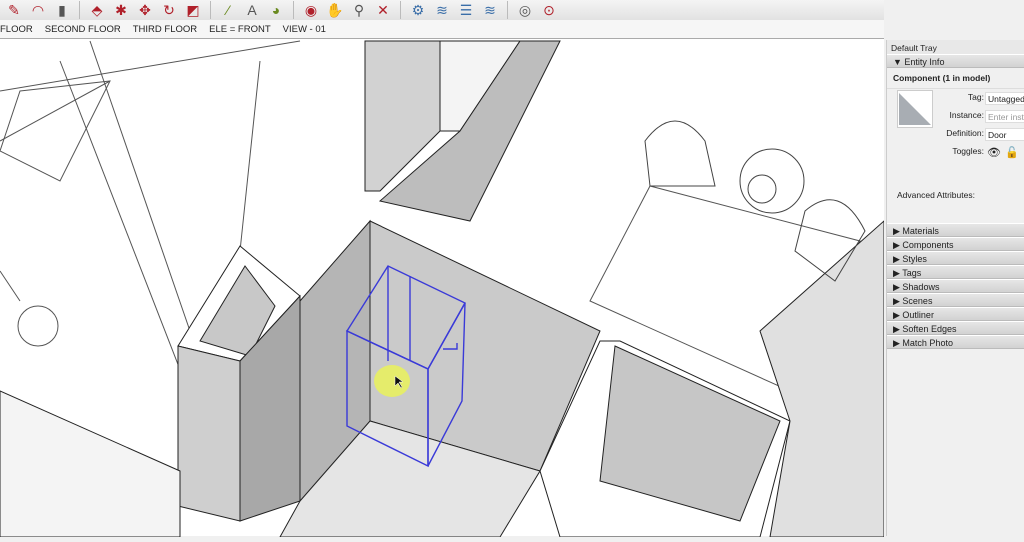 Image resolution: width=1024 pixels, height=542 pixels. Describe the element at coordinates (466, 10) in the screenshot. I see `extension-icon-3: ☰` at that location.